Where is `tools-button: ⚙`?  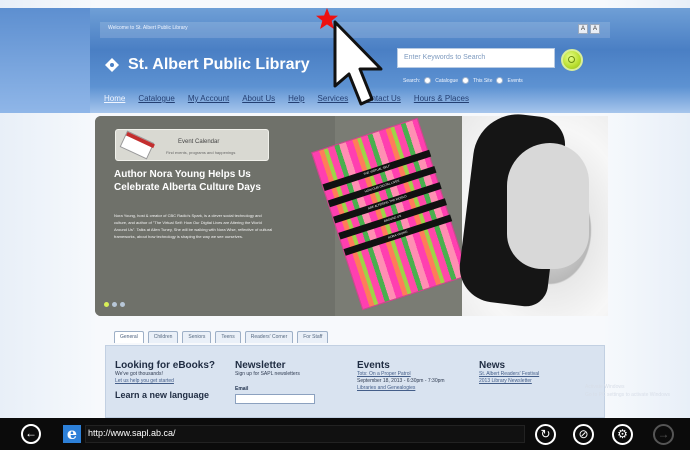
tools-button: ⚙ is located at coordinates (622, 434).